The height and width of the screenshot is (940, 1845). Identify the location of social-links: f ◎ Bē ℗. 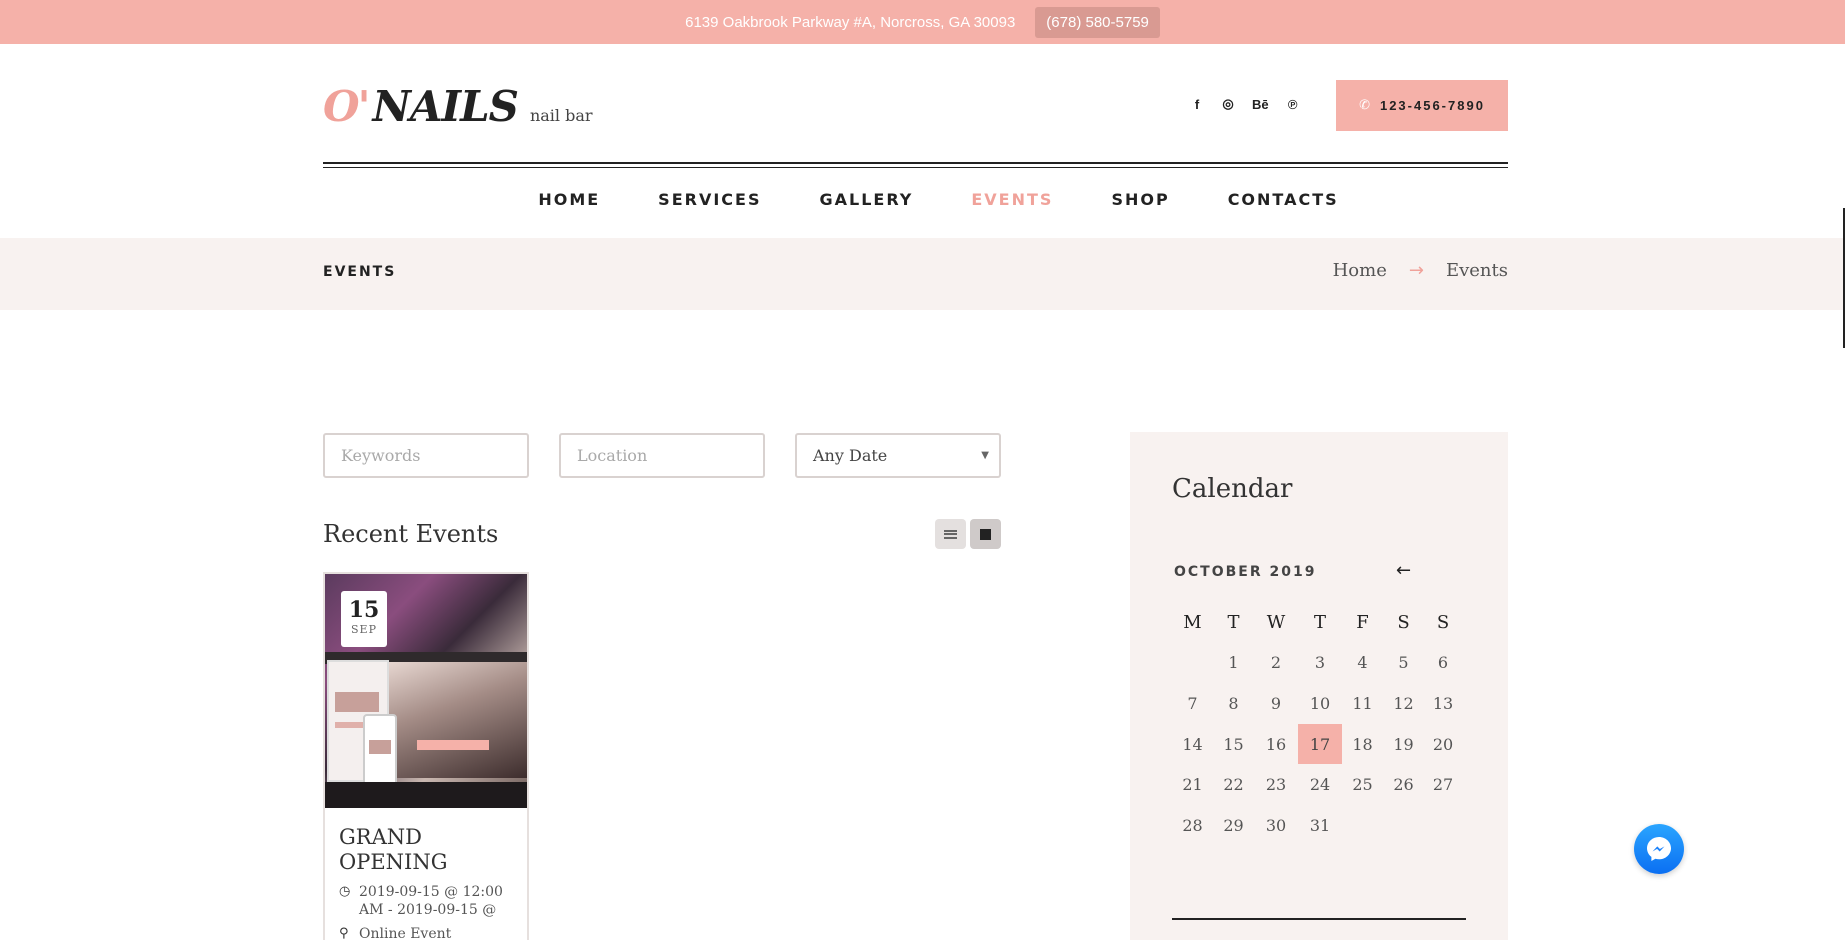
(1245, 104).